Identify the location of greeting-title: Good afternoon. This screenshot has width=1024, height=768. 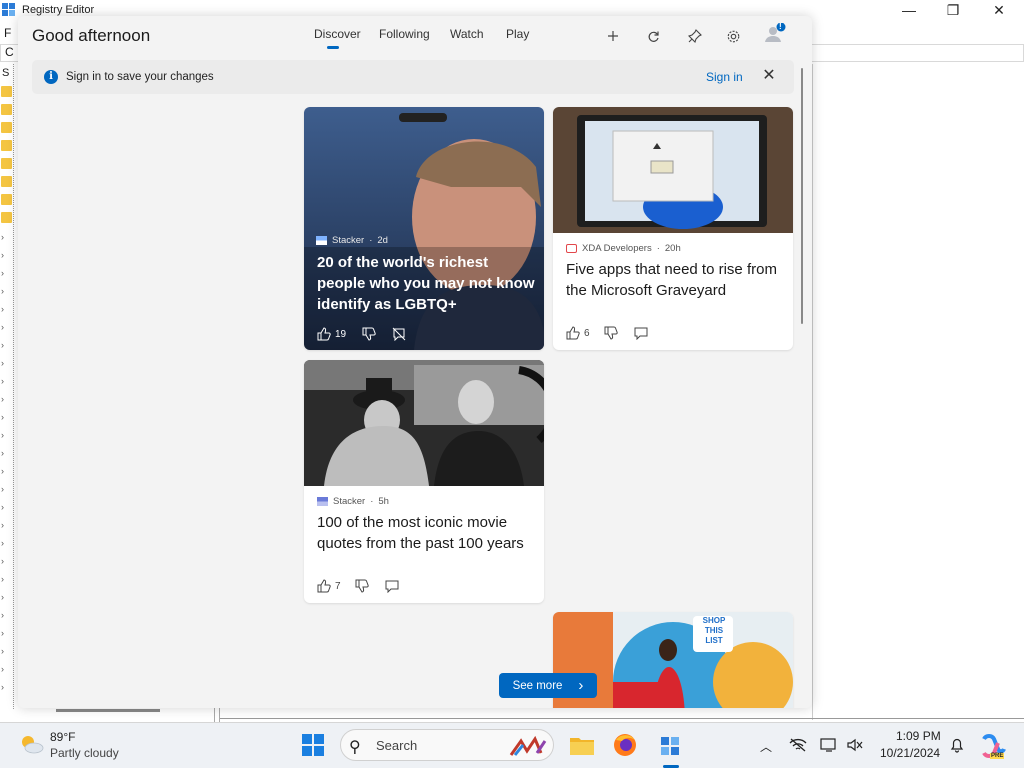
(91, 35).